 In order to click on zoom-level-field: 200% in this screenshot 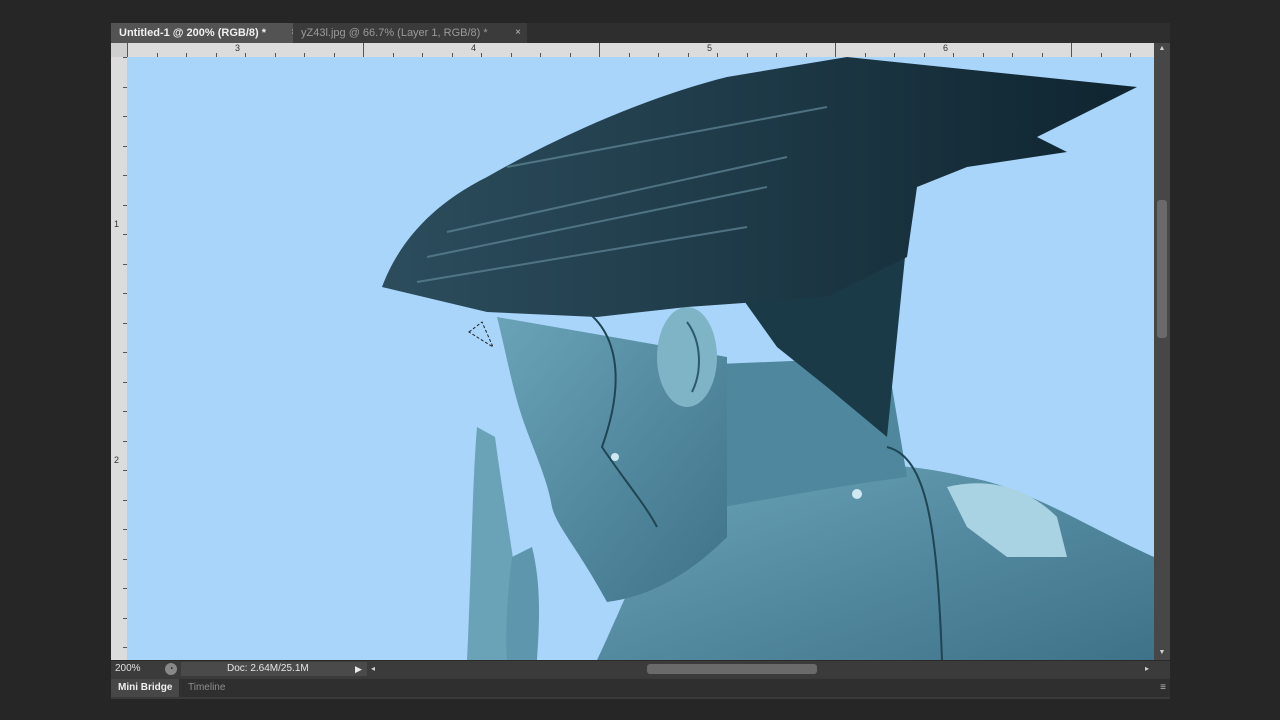, I will do `click(128, 669)`.